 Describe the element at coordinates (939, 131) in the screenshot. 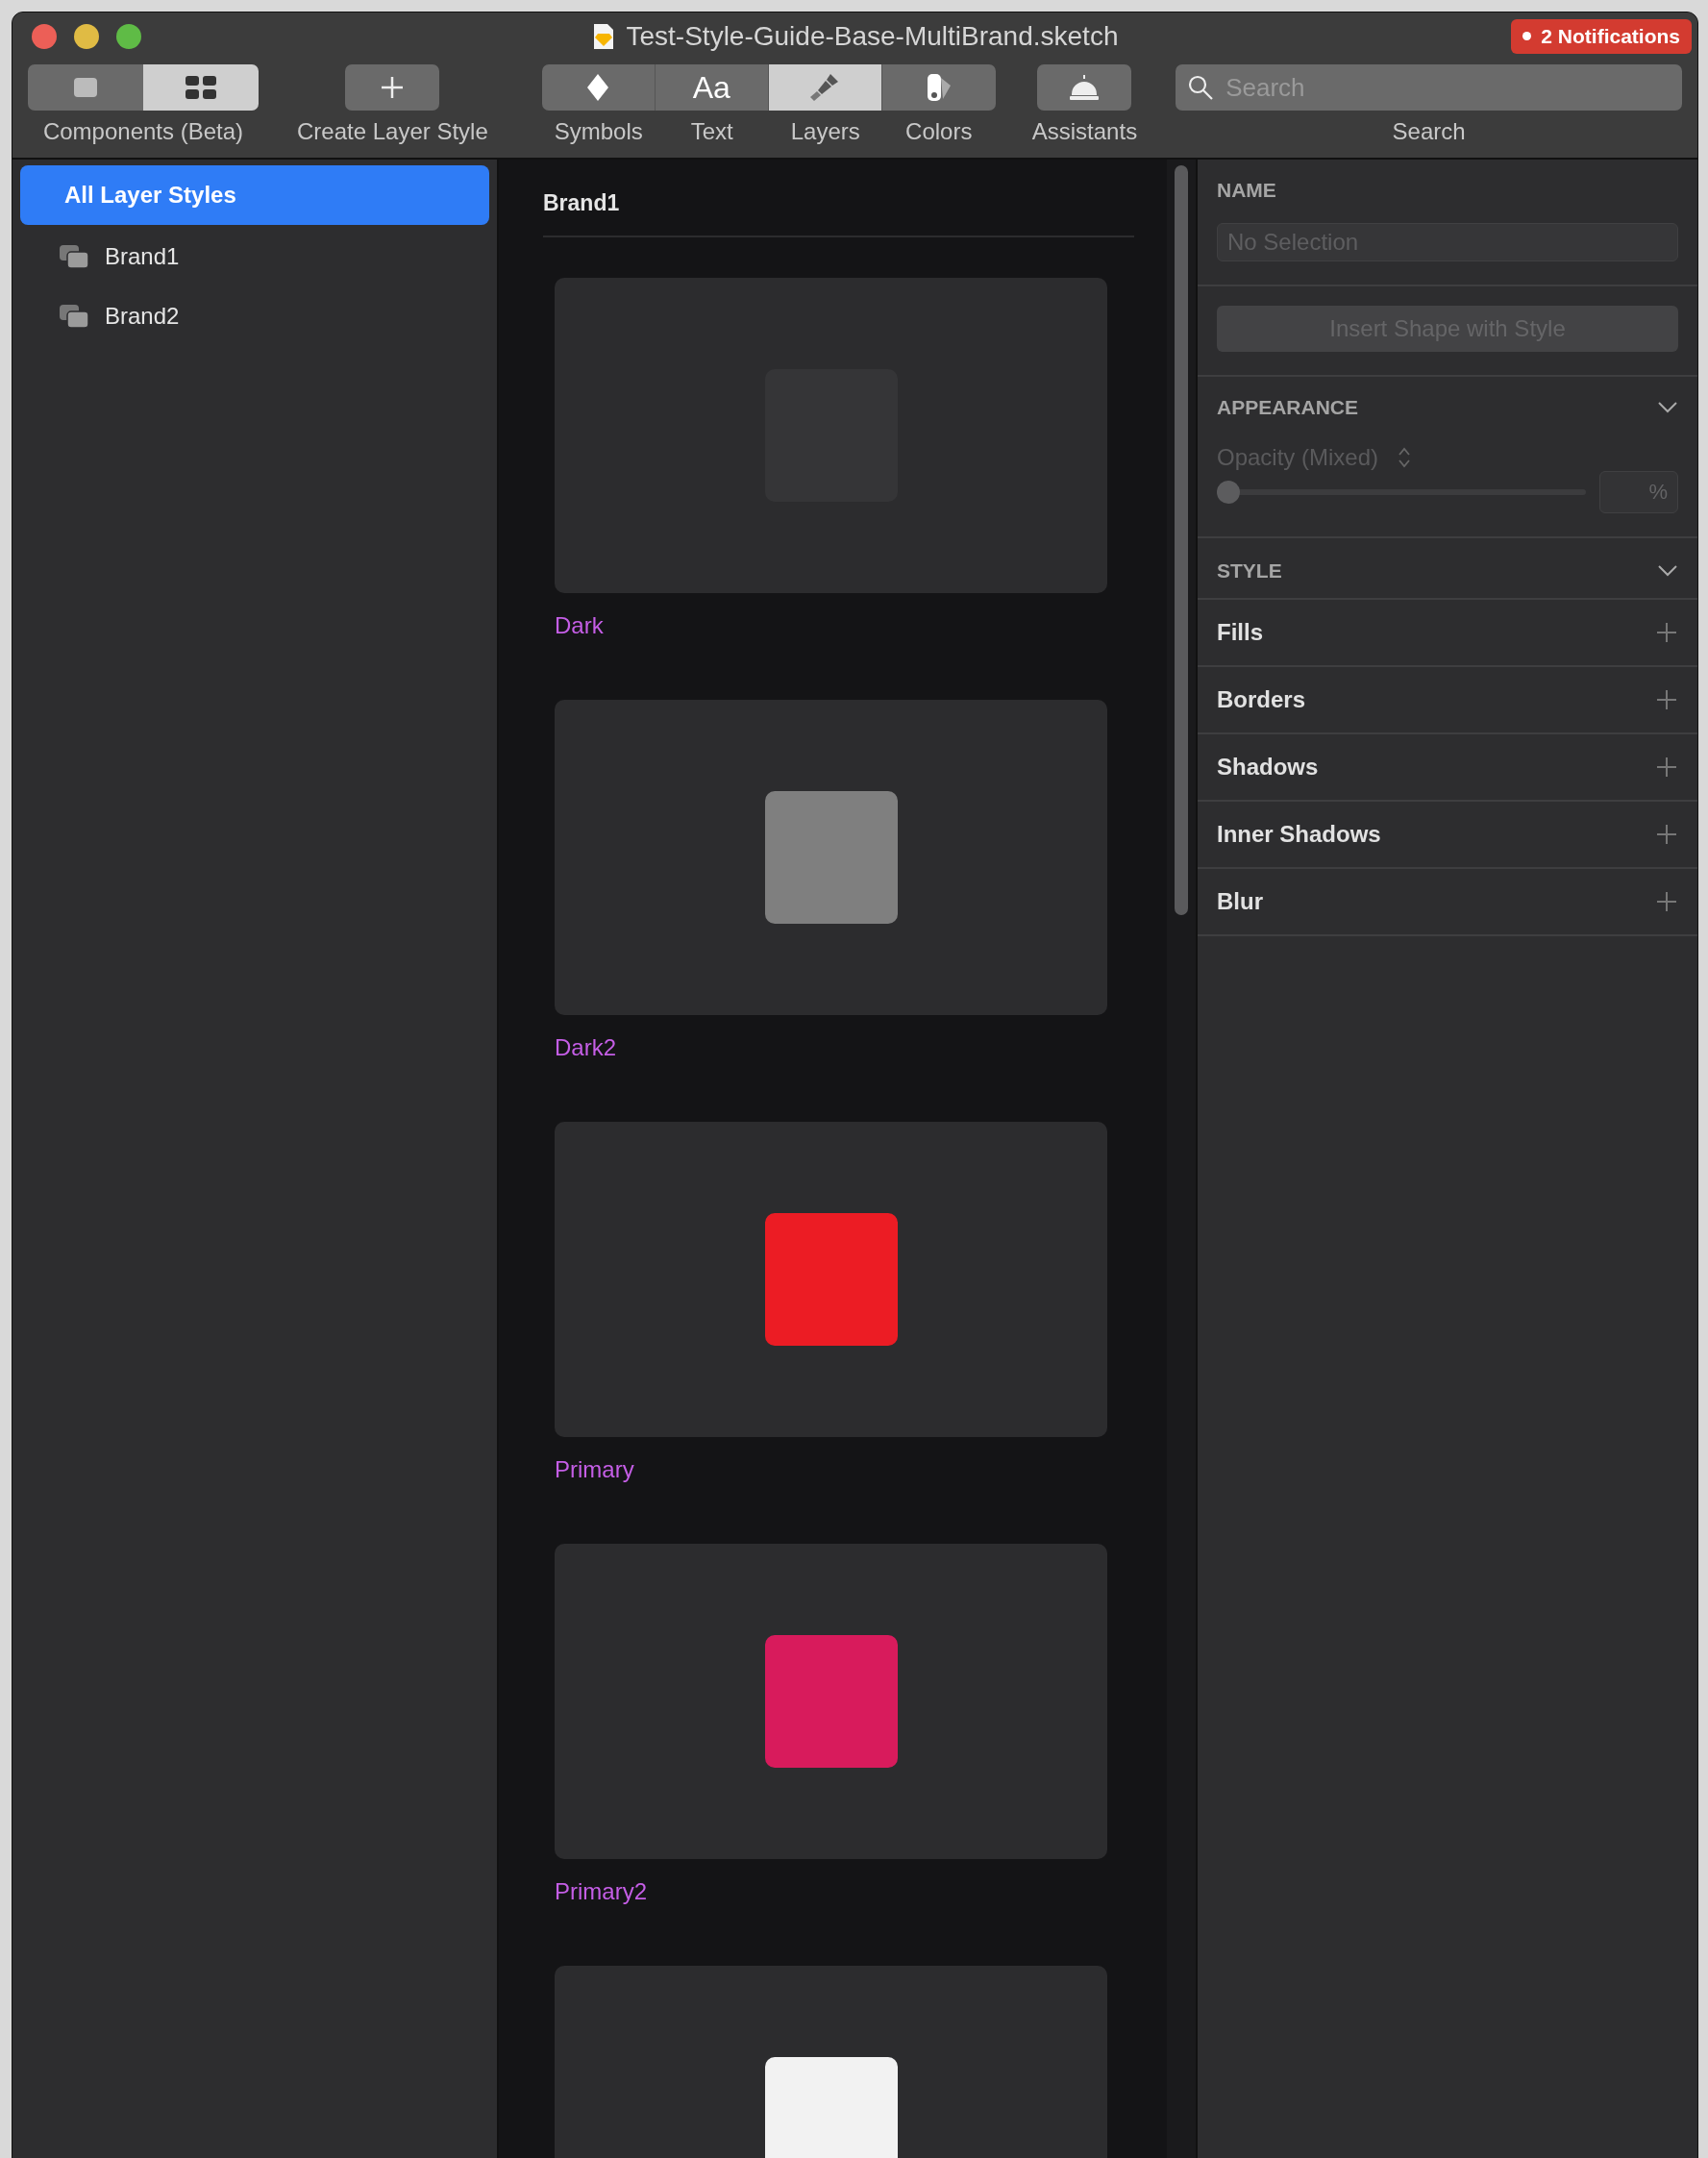

I see `toolbar-label: Colors` at that location.